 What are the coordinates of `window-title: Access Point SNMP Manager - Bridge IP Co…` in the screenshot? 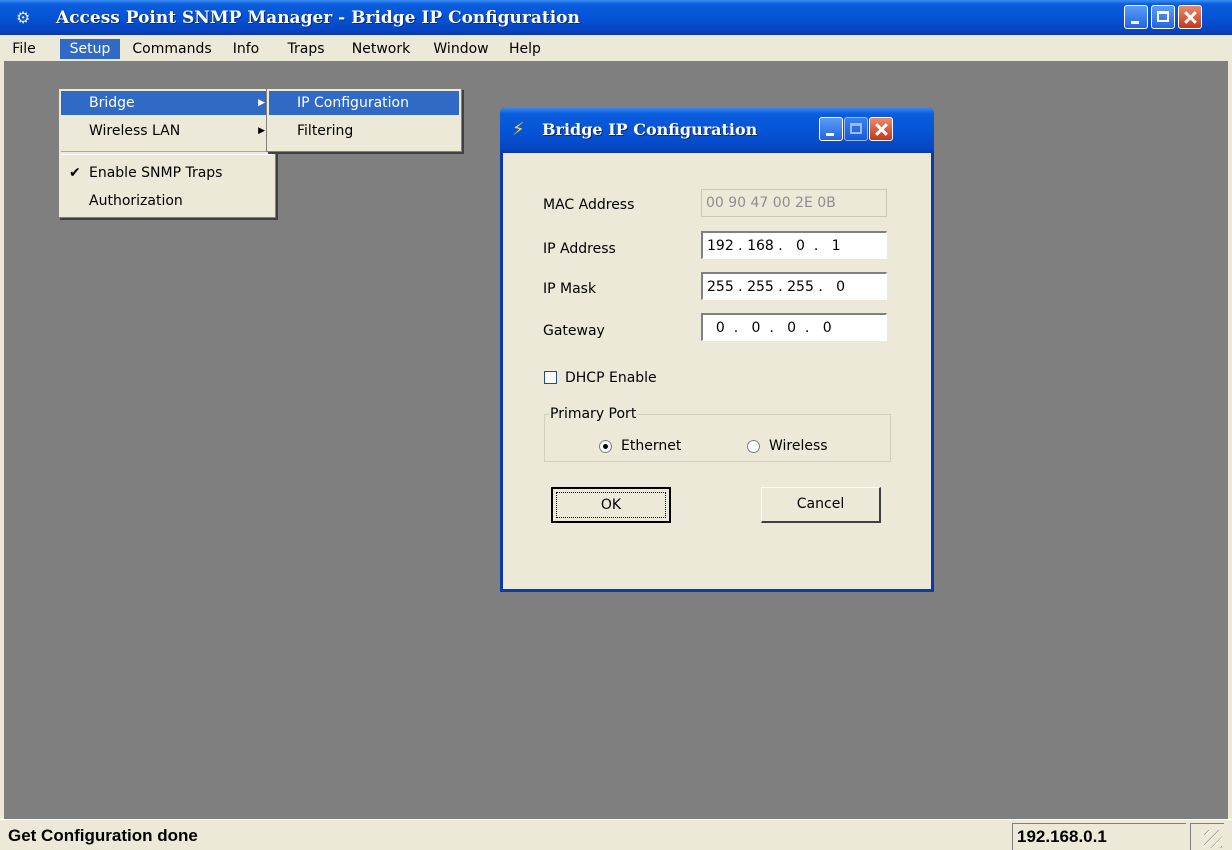 It's located at (318, 18).